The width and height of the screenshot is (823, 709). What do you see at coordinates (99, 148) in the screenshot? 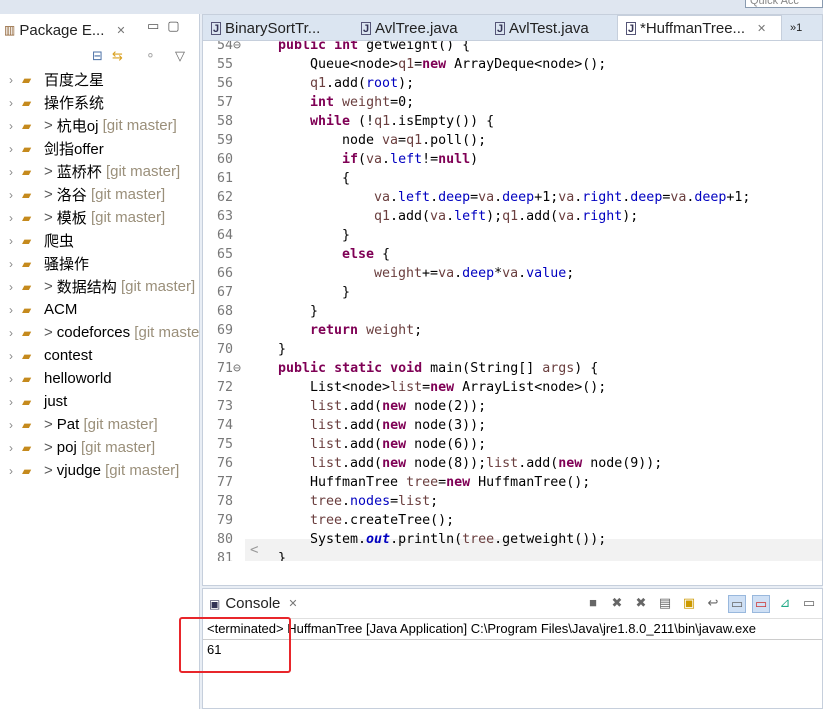
I see `tree-item: › ▰ 剑指offer` at bounding box center [99, 148].